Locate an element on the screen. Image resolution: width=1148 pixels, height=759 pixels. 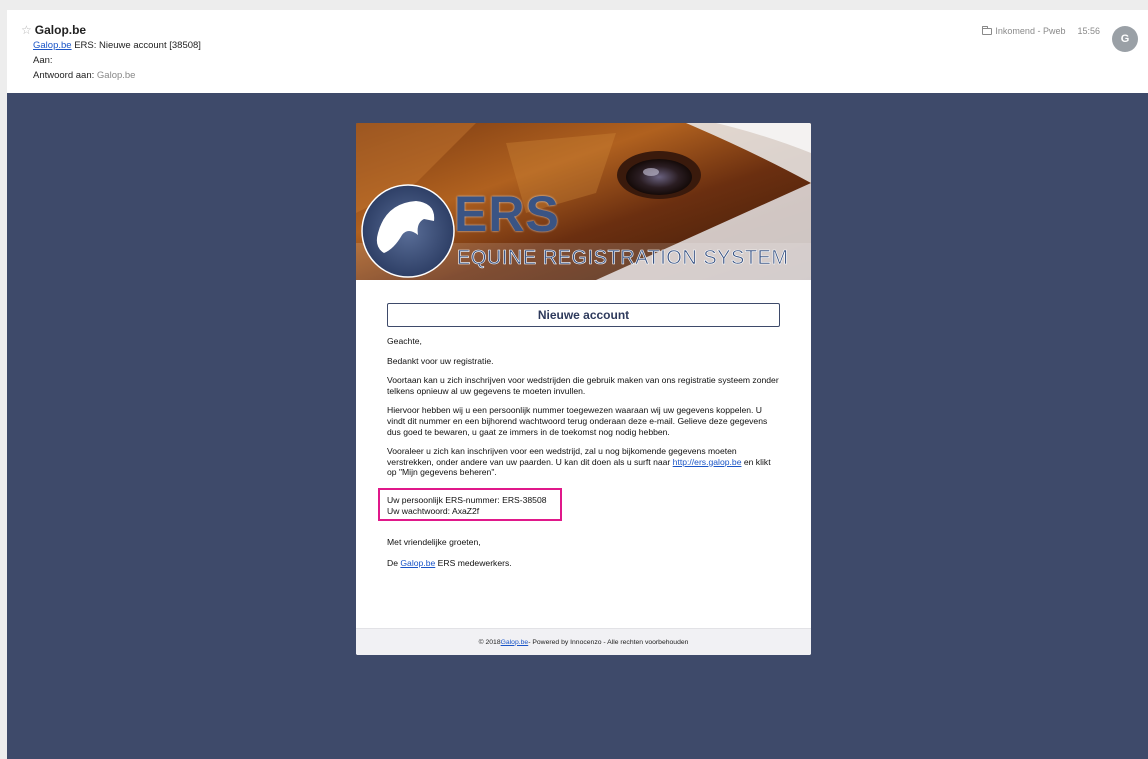
ers-site-link: http://ers.galop.be is located at coordinates (707, 462).